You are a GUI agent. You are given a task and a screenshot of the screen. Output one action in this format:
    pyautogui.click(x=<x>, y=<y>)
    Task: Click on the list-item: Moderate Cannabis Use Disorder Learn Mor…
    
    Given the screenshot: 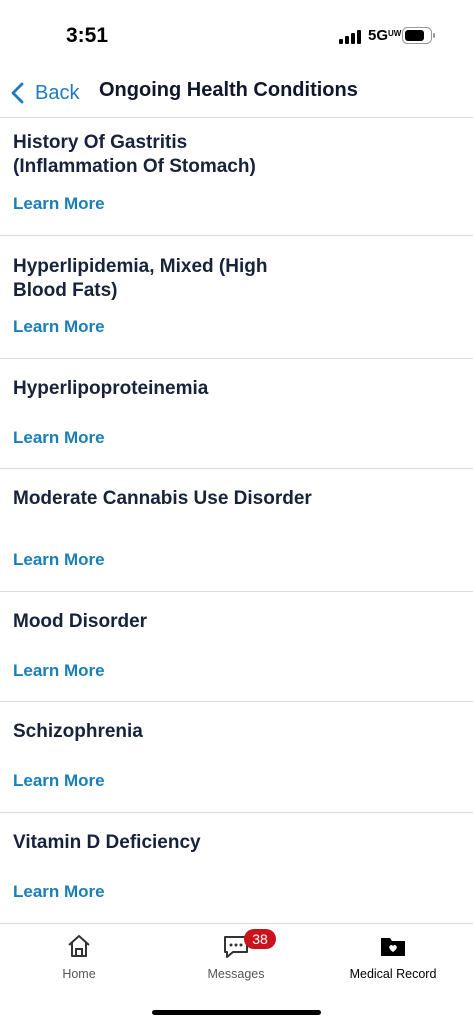 What is the action you would take?
    pyautogui.click(x=236, y=530)
    